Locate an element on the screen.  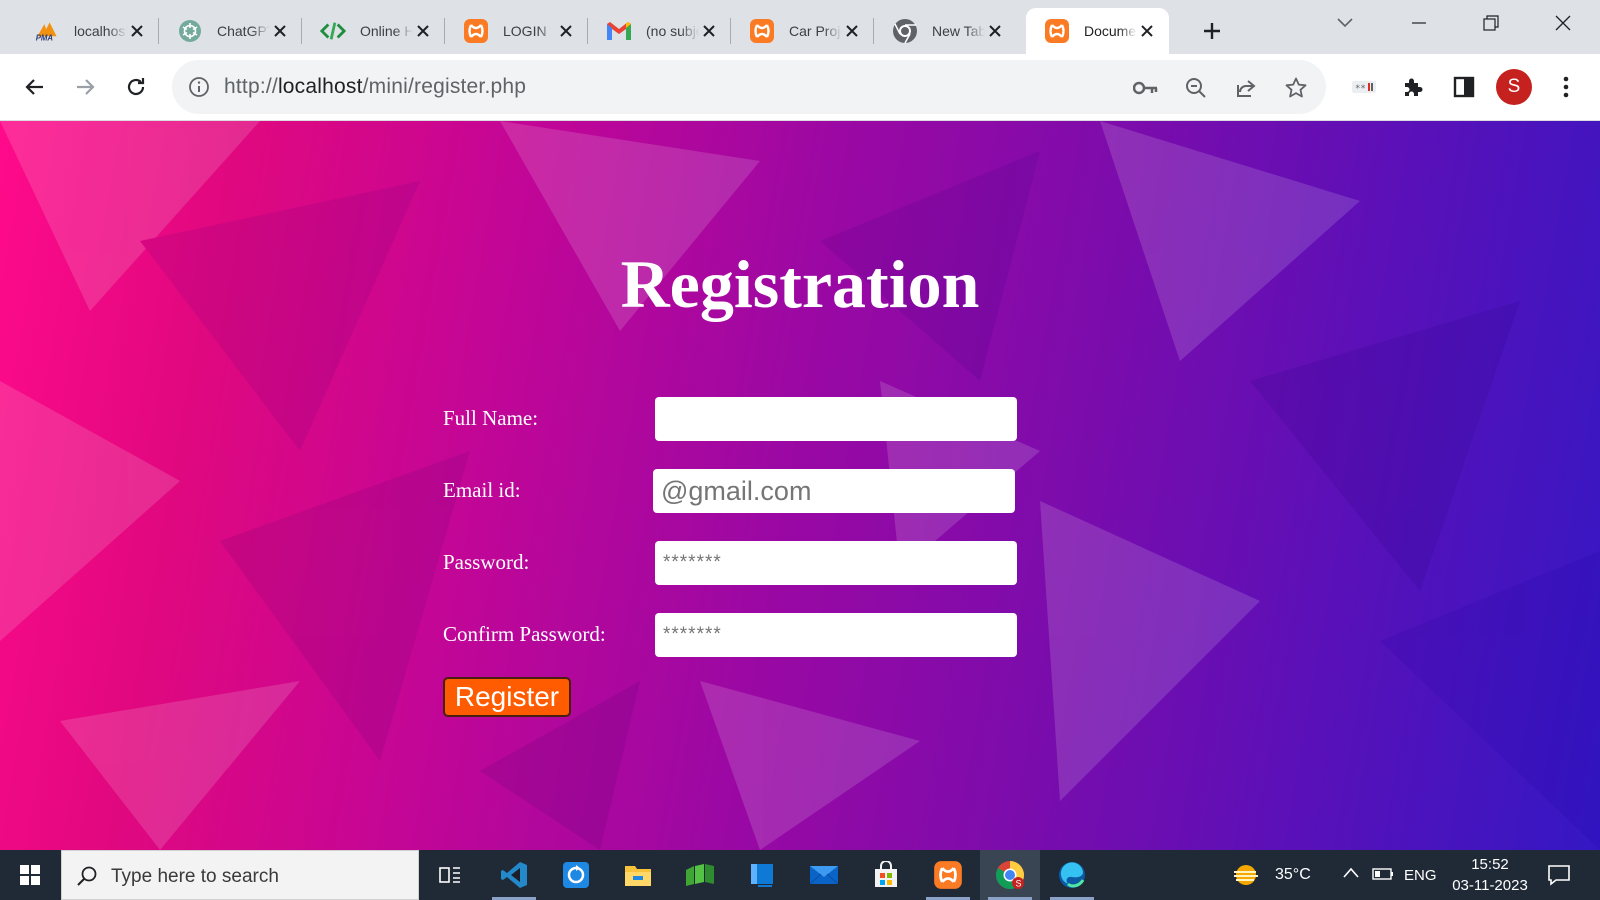
tab-title: Car Project is located at coordinates (815, 31).